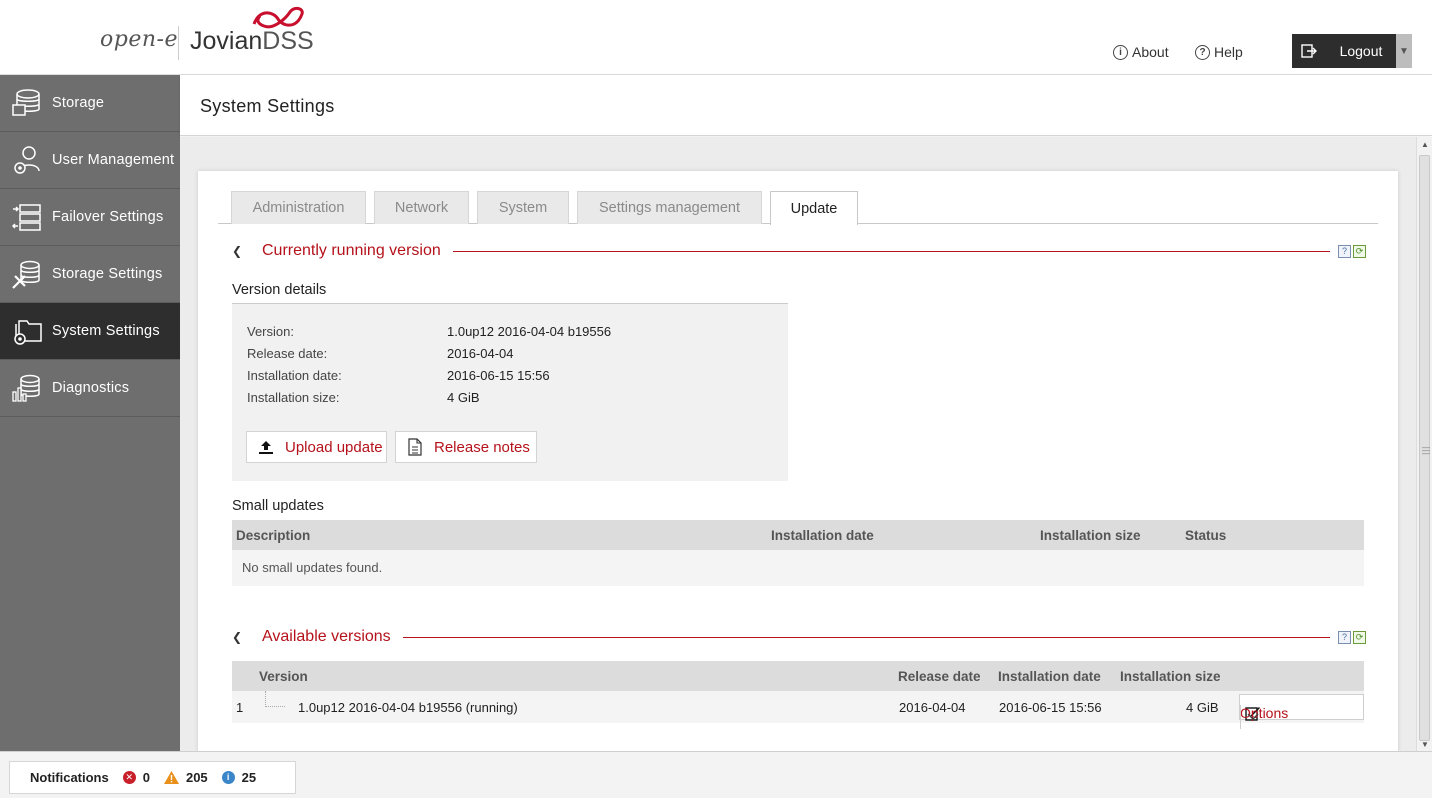 The width and height of the screenshot is (1432, 798). Describe the element at coordinates (90, 274) in the screenshot. I see `sidebar-item-storage-settings: Storage Settings` at that location.